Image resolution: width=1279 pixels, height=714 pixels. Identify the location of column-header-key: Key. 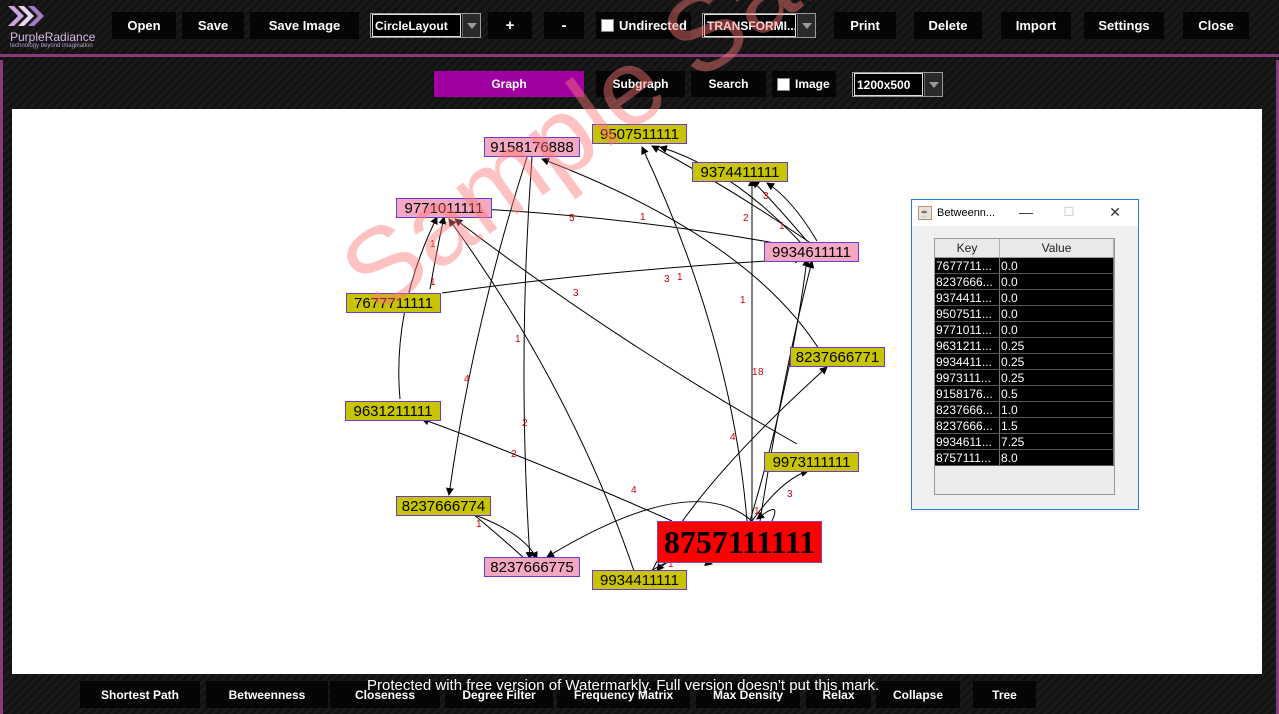
(967, 248).